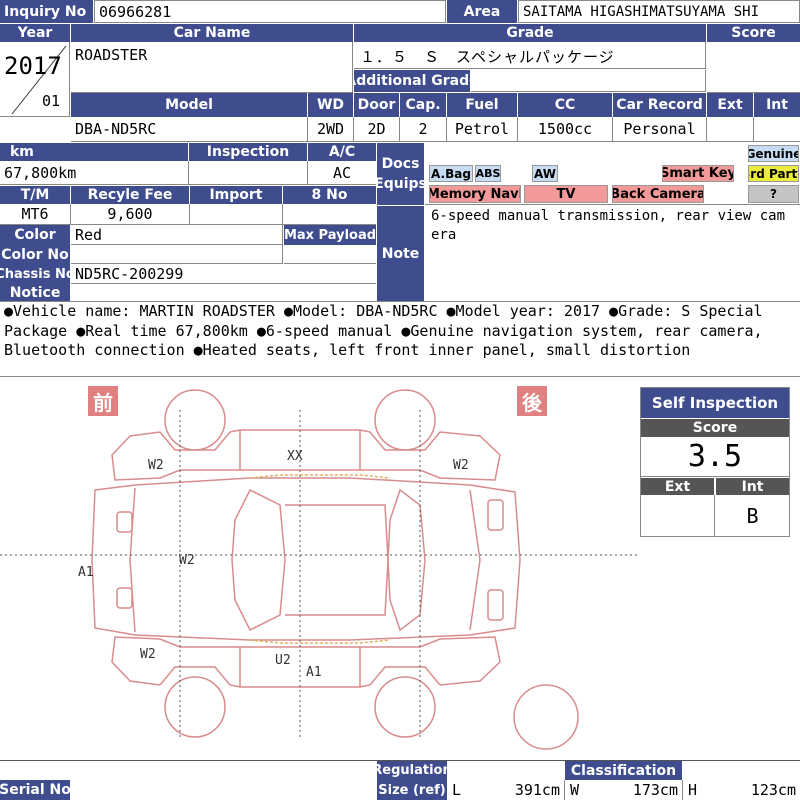 The height and width of the screenshot is (800, 800). I want to click on year-cell: 2017 01, so click(35, 79).